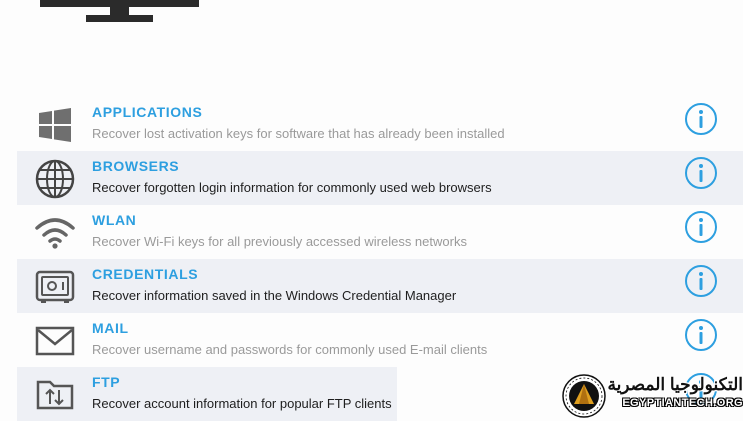  I want to click on row-title: WLAN, so click(114, 220).